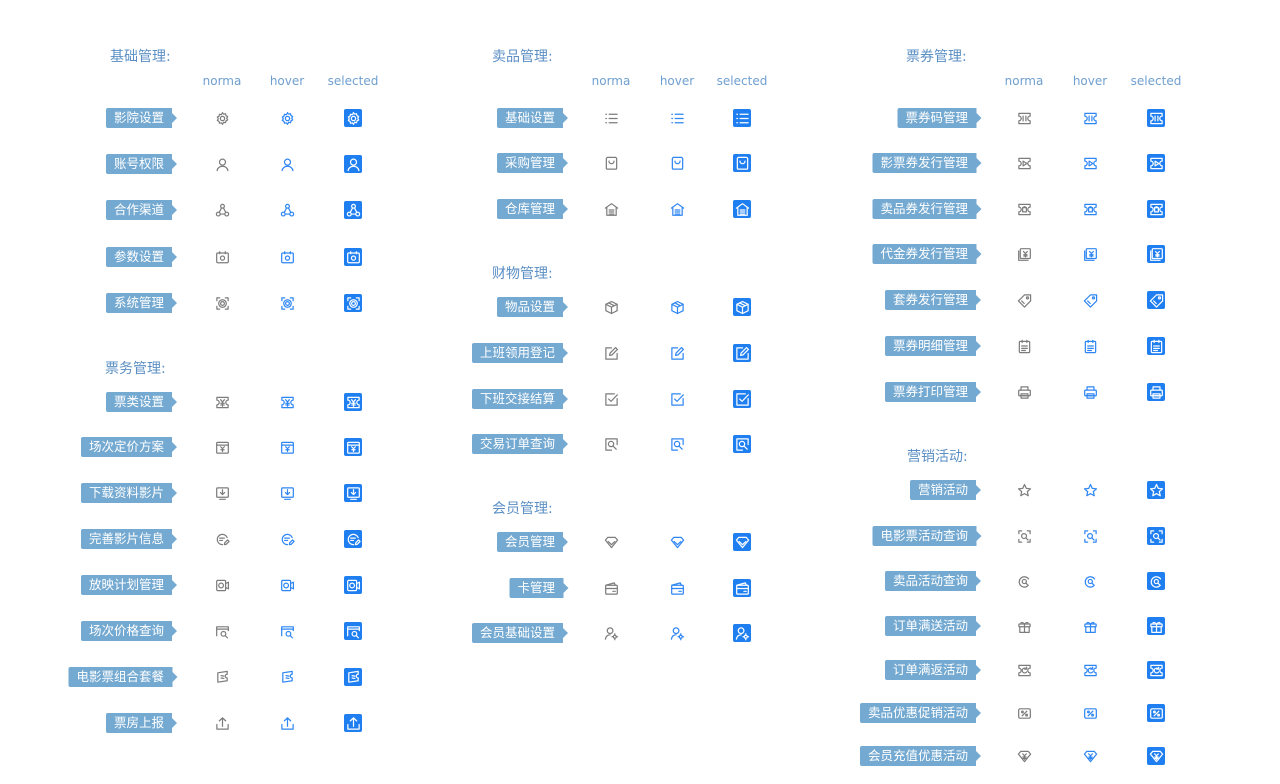  What do you see at coordinates (1156, 670) in the screenshot?
I see `refund-ticket-icon` at bounding box center [1156, 670].